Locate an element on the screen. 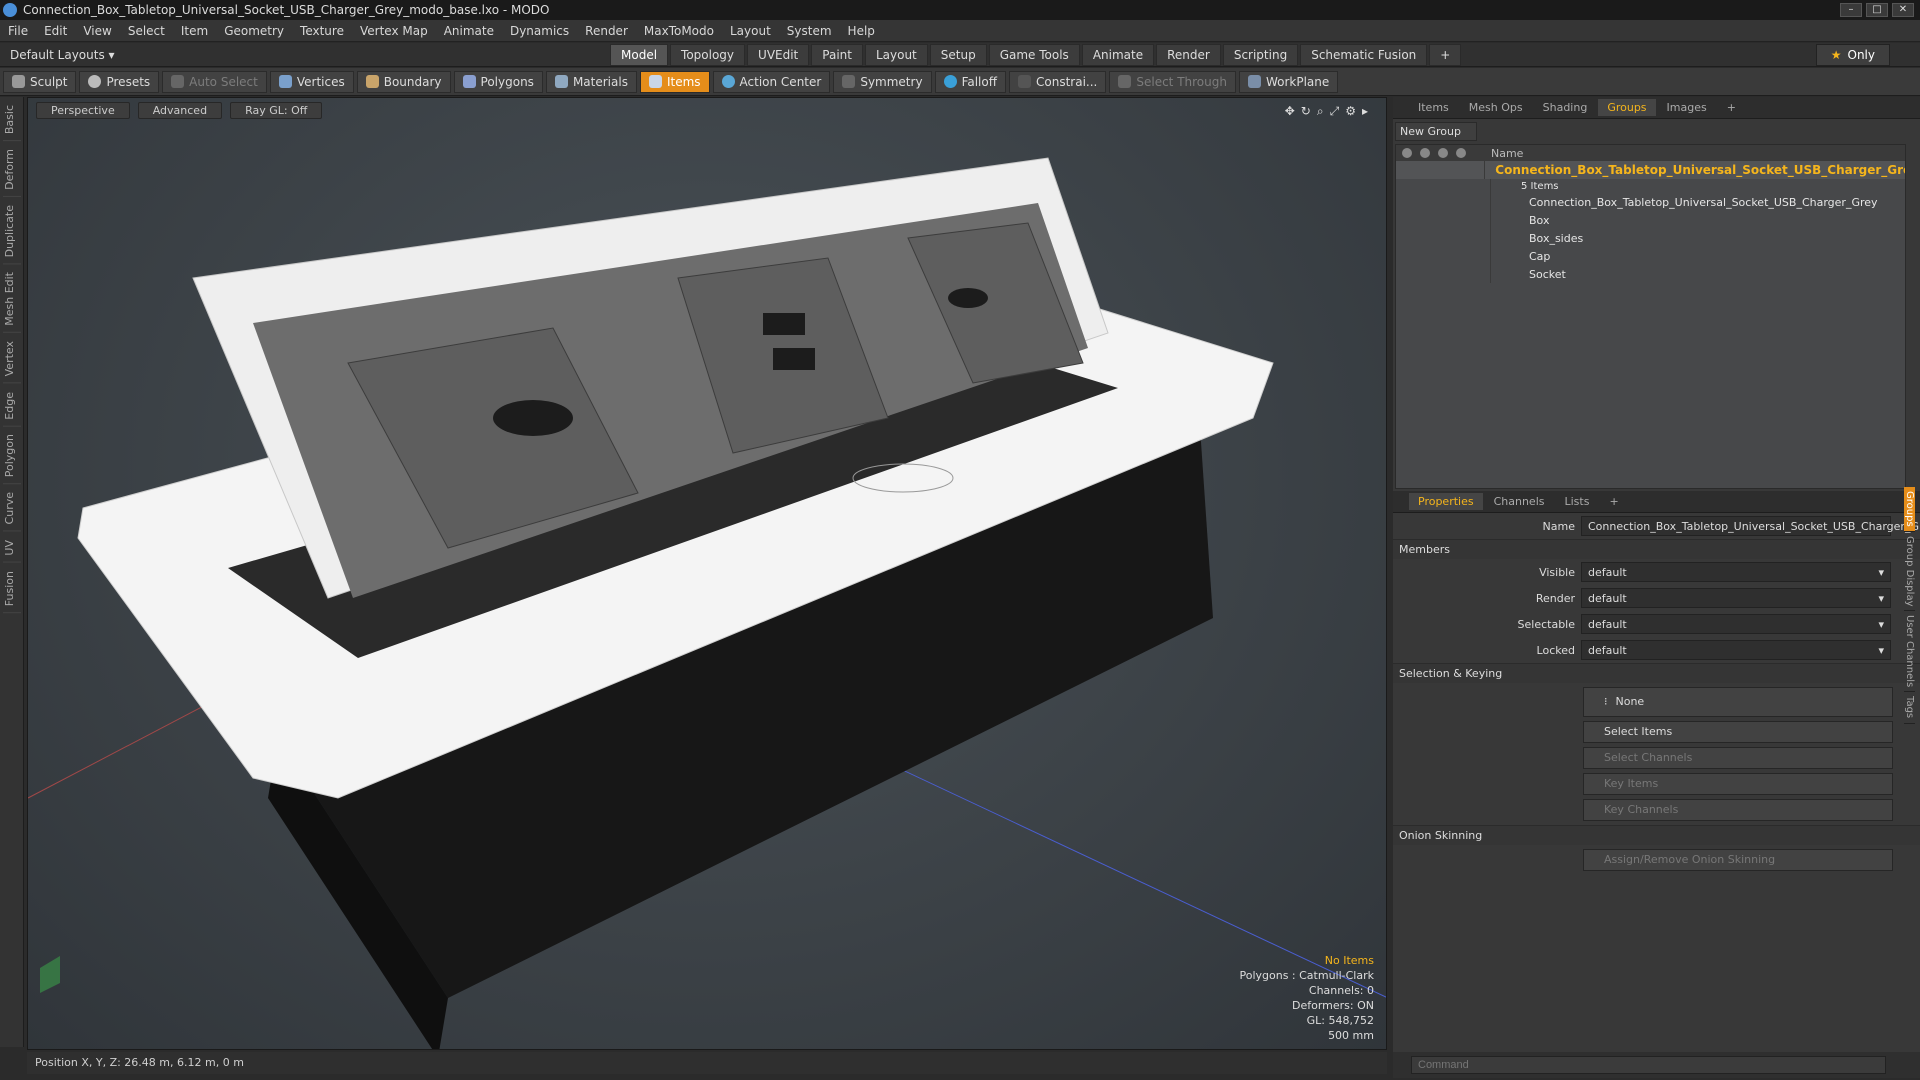 This screenshot has height=1080, width=1920. menu-select: Select is located at coordinates (146, 31).